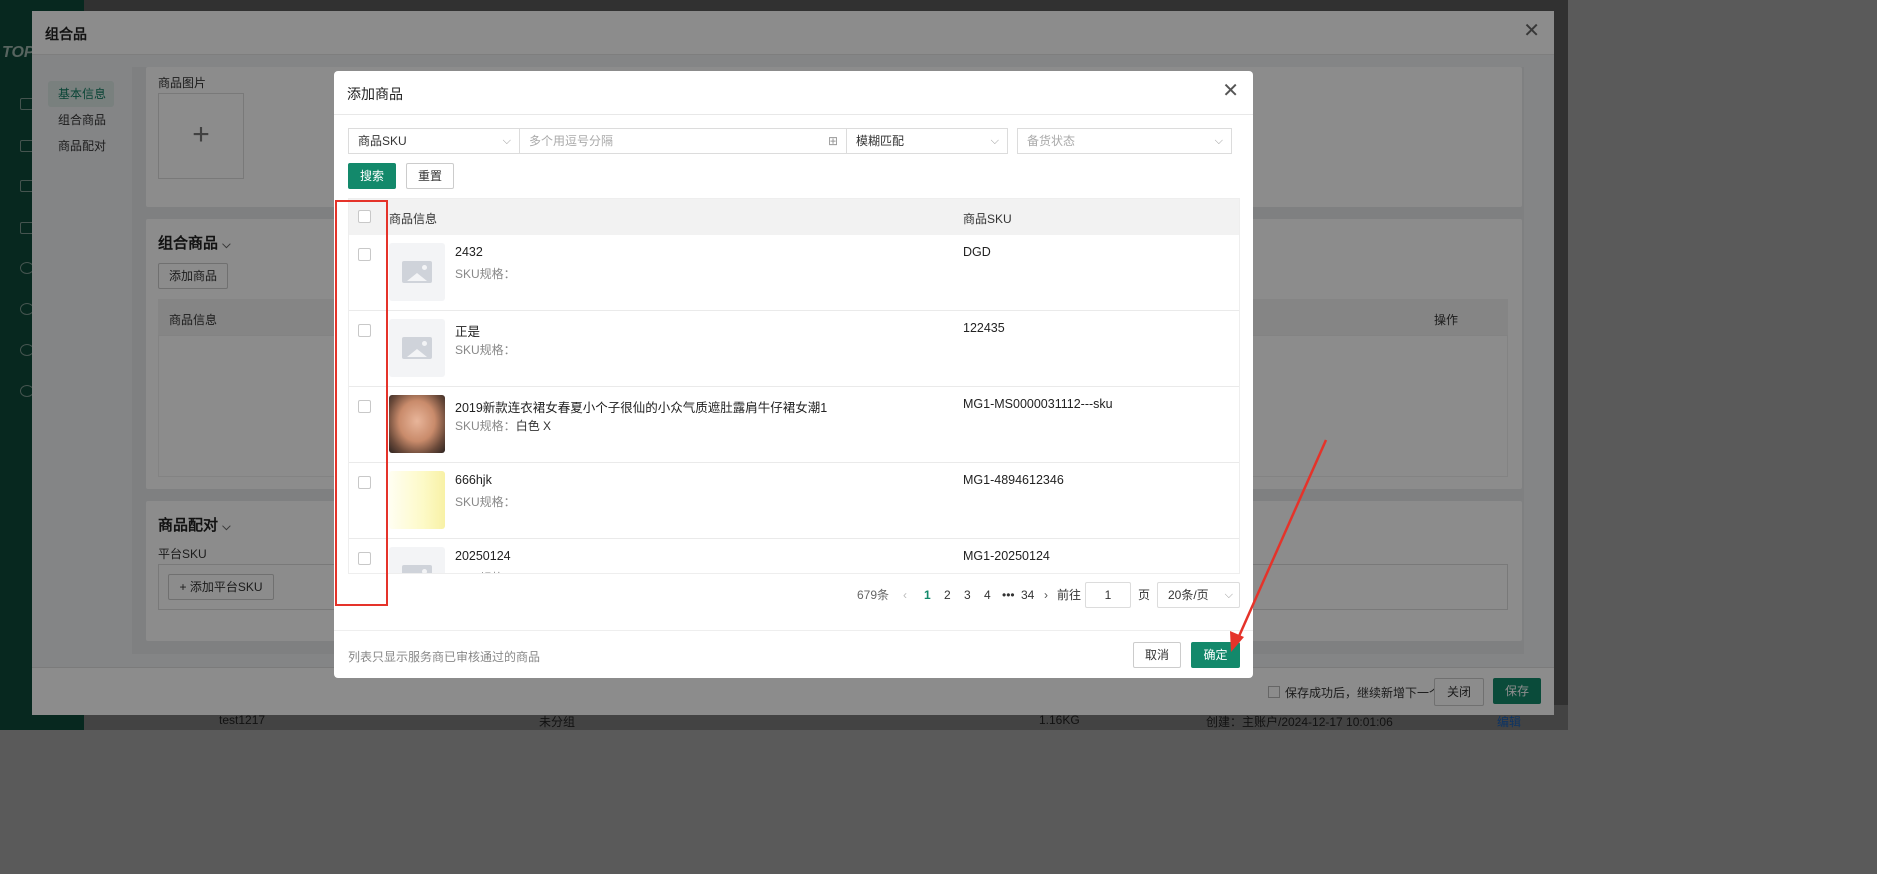  Describe the element at coordinates (987, 595) in the screenshot. I see `page-4: 4` at that location.